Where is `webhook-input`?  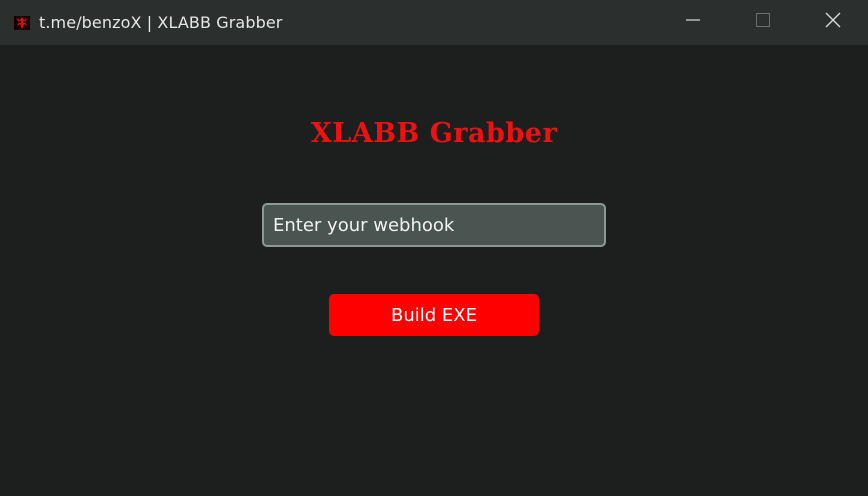
webhook-input is located at coordinates (434, 225).